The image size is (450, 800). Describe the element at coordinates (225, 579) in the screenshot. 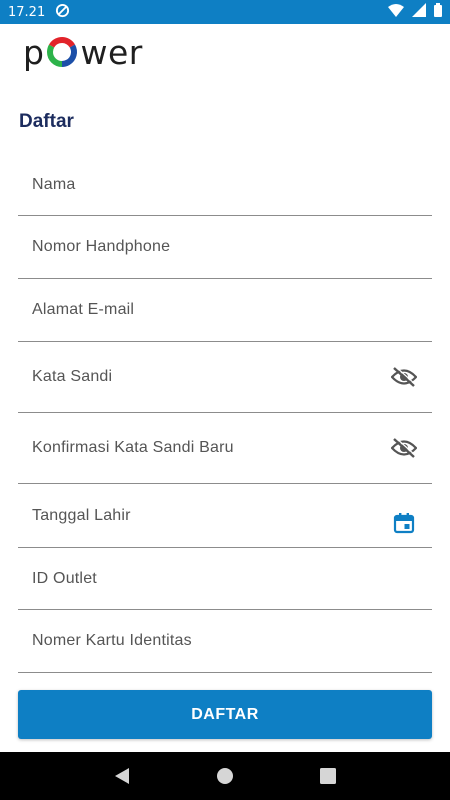

I see `outlet-id-field: ID Outlet` at that location.